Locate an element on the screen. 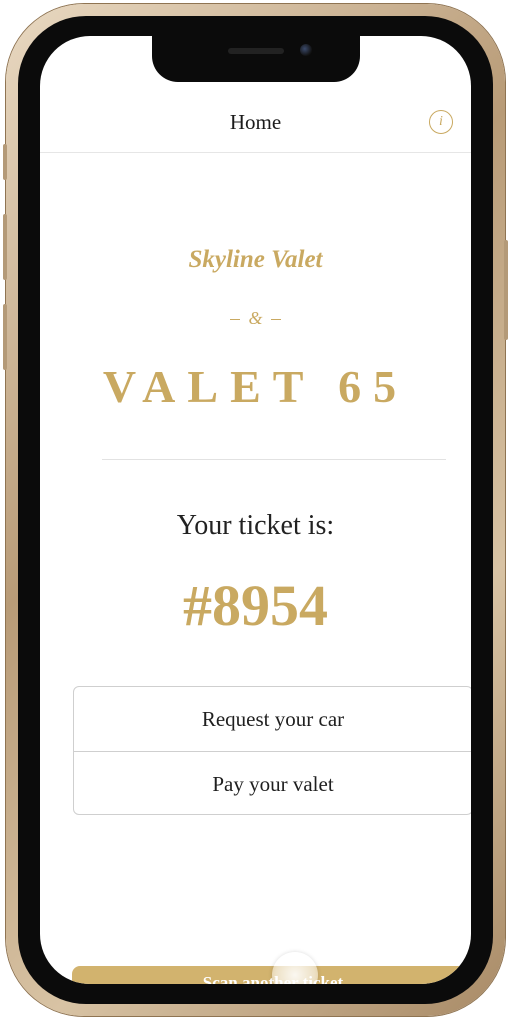 The width and height of the screenshot is (511, 1020). page-title: Home is located at coordinates (255, 122).